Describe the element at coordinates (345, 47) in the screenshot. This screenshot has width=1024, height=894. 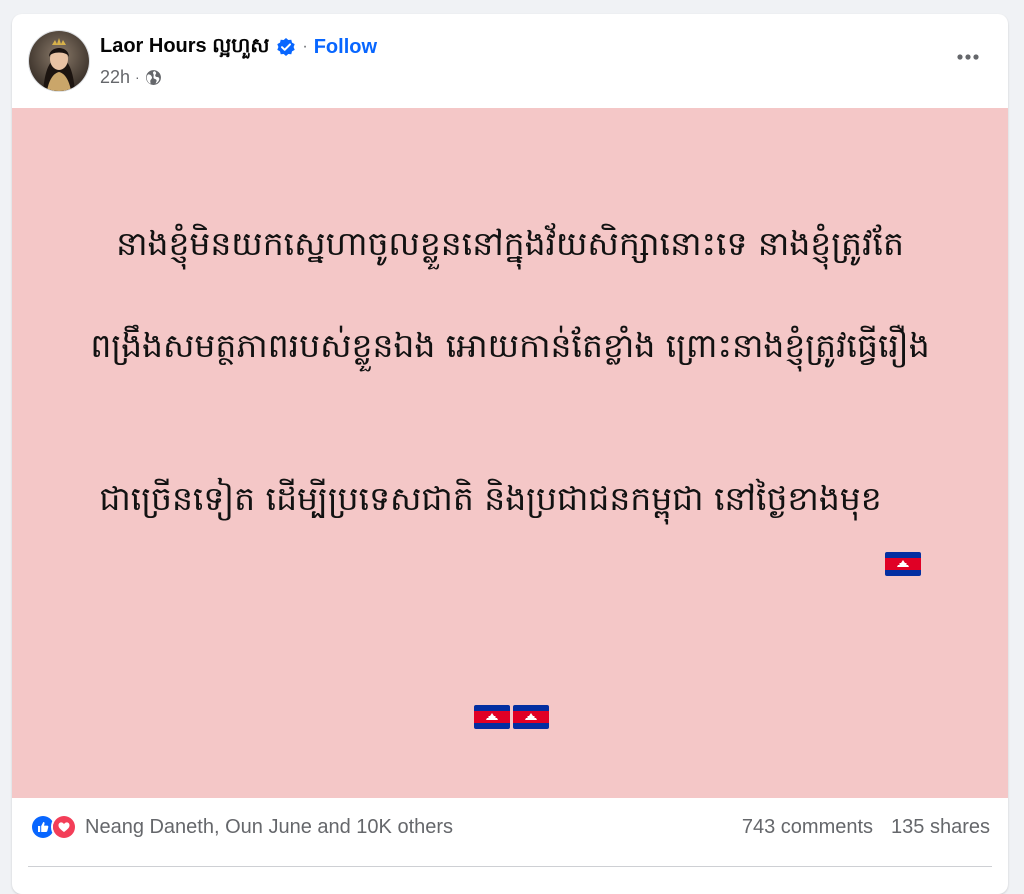
I see `follow-button: Follow` at that location.